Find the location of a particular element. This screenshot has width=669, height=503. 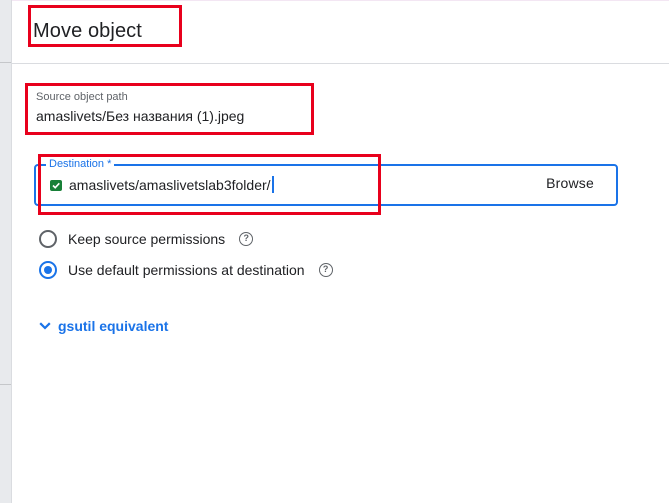

radio-use-default-permissions: Use default permissions at destination ? is located at coordinates (186, 270).